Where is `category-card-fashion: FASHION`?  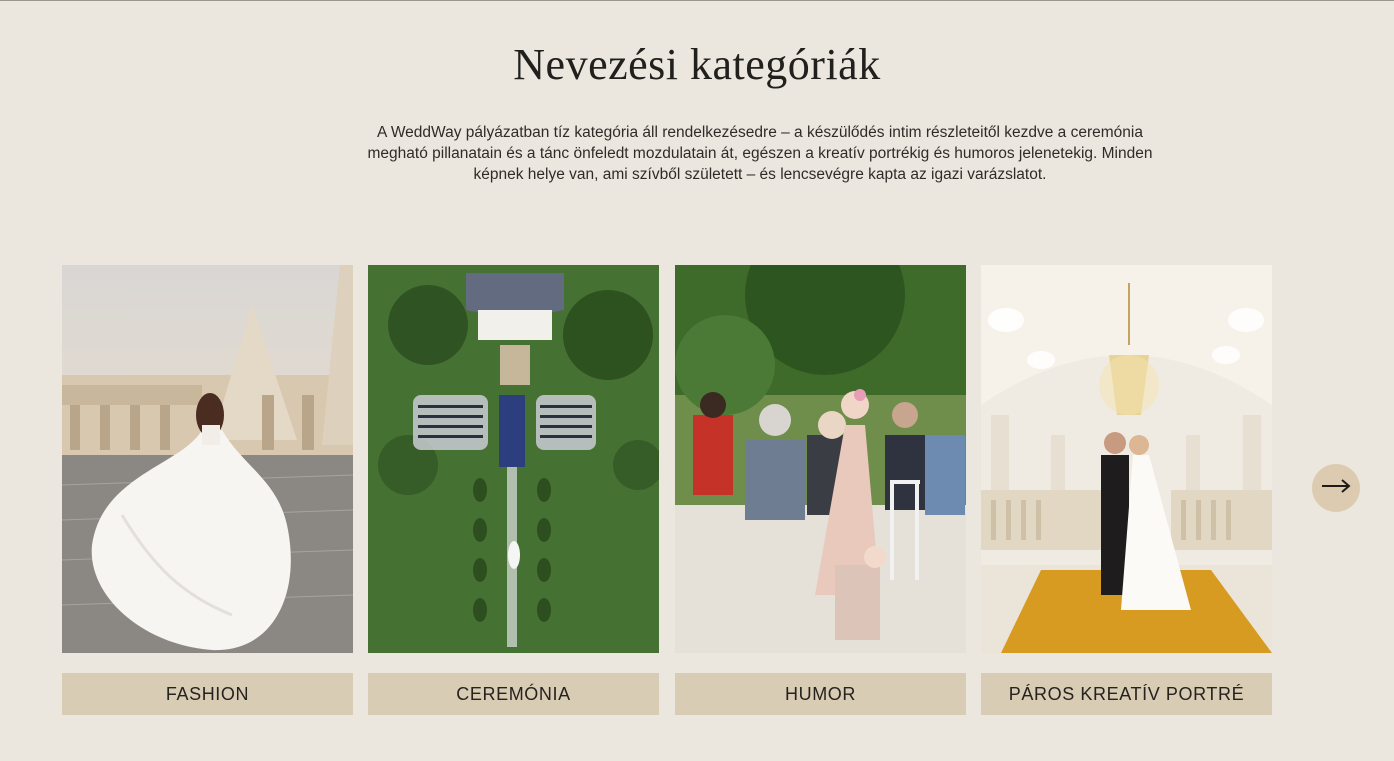
category-card-fashion: FASHION is located at coordinates (207, 490).